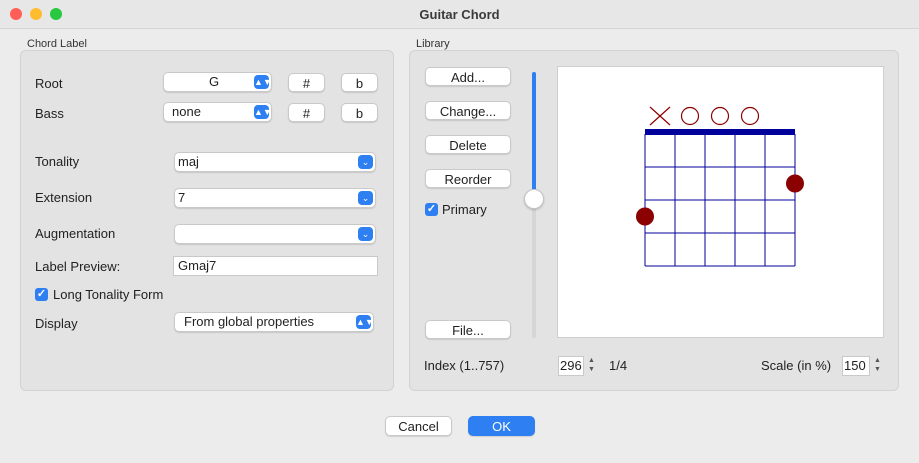  What do you see at coordinates (856, 366) in the screenshot?
I see `scale-field: 150` at bounding box center [856, 366].